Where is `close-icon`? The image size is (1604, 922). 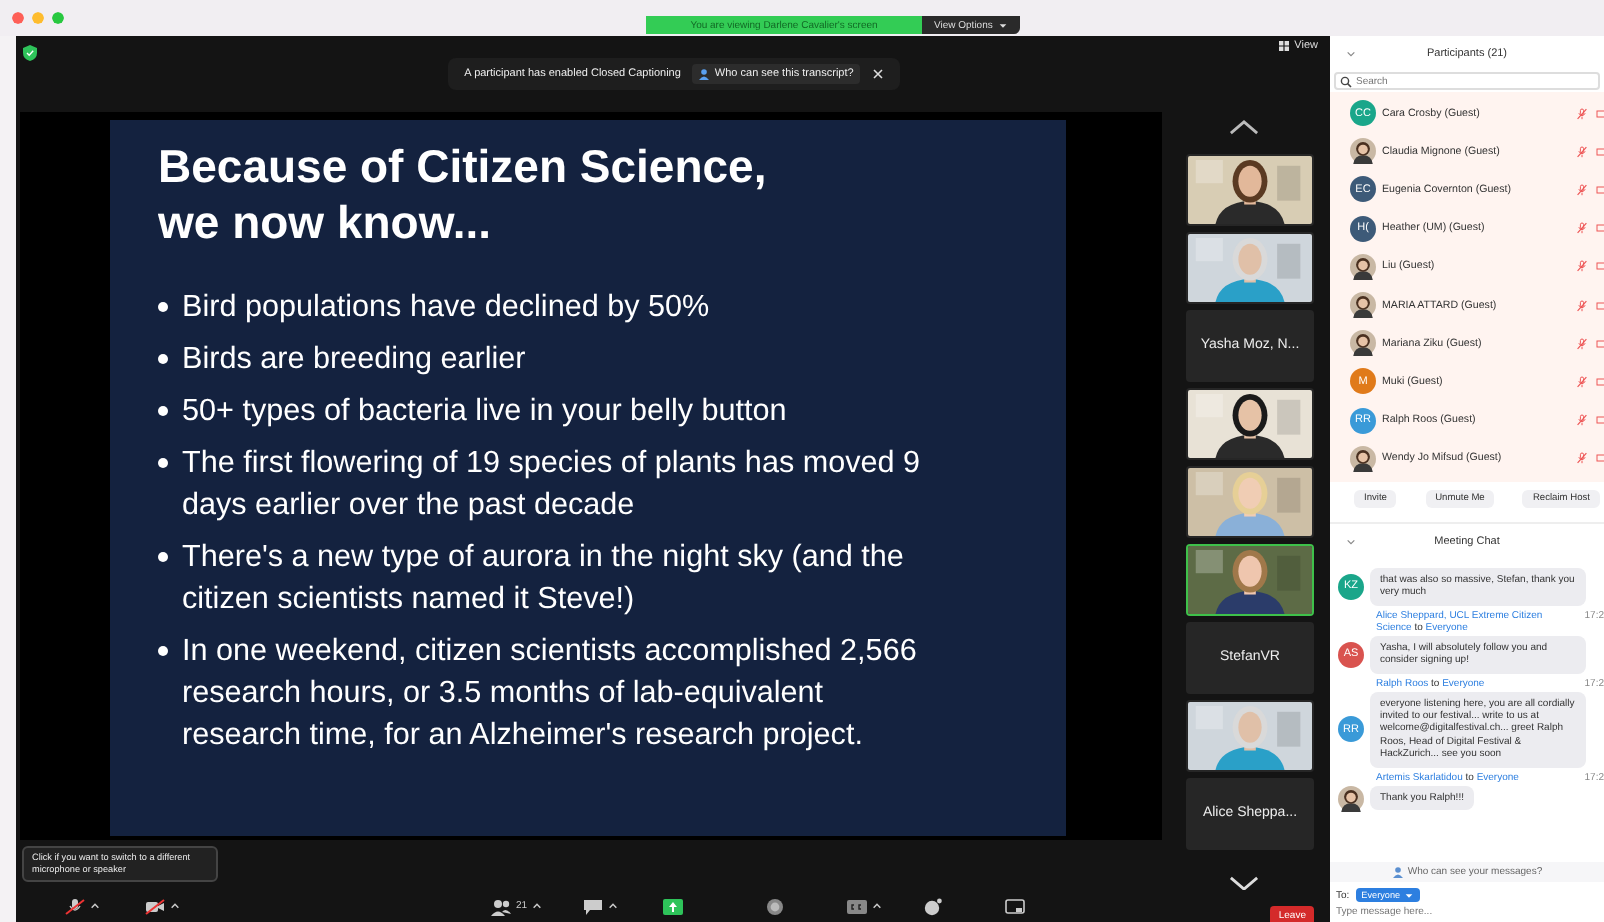 close-icon is located at coordinates (877, 74).